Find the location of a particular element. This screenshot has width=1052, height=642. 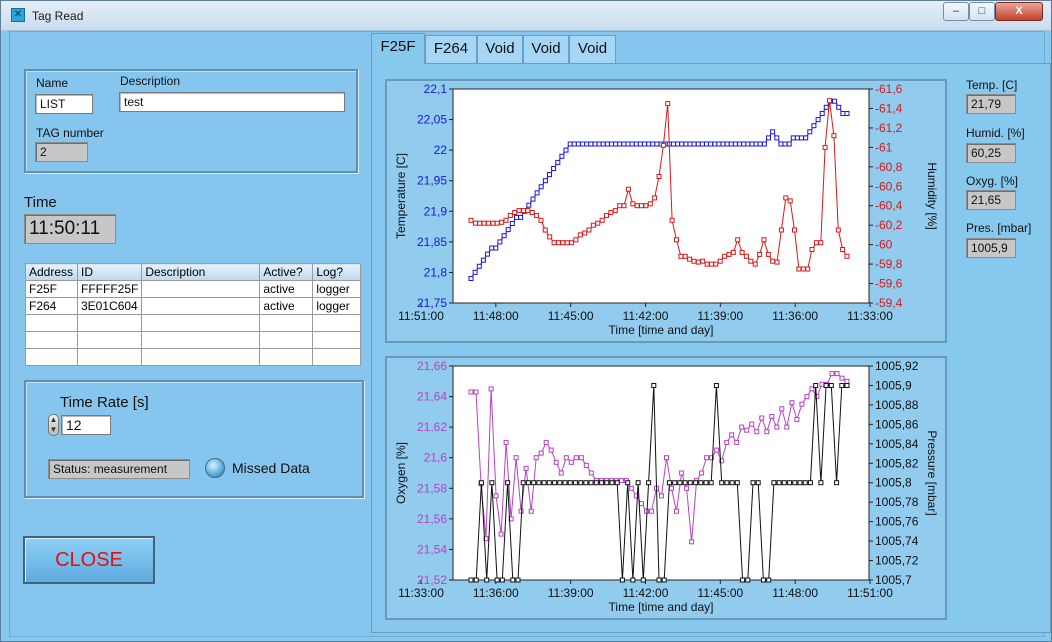

column-header-description: Description is located at coordinates (201, 272).